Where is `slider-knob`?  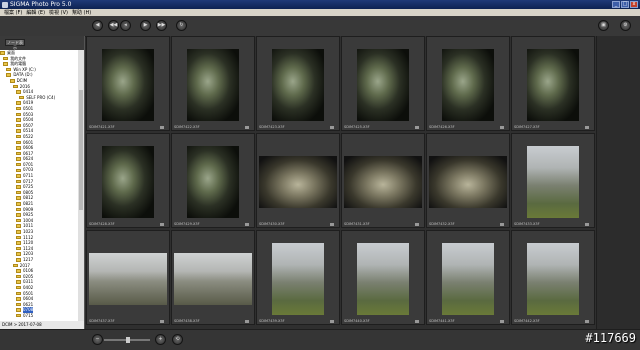 slider-knob is located at coordinates (128, 340).